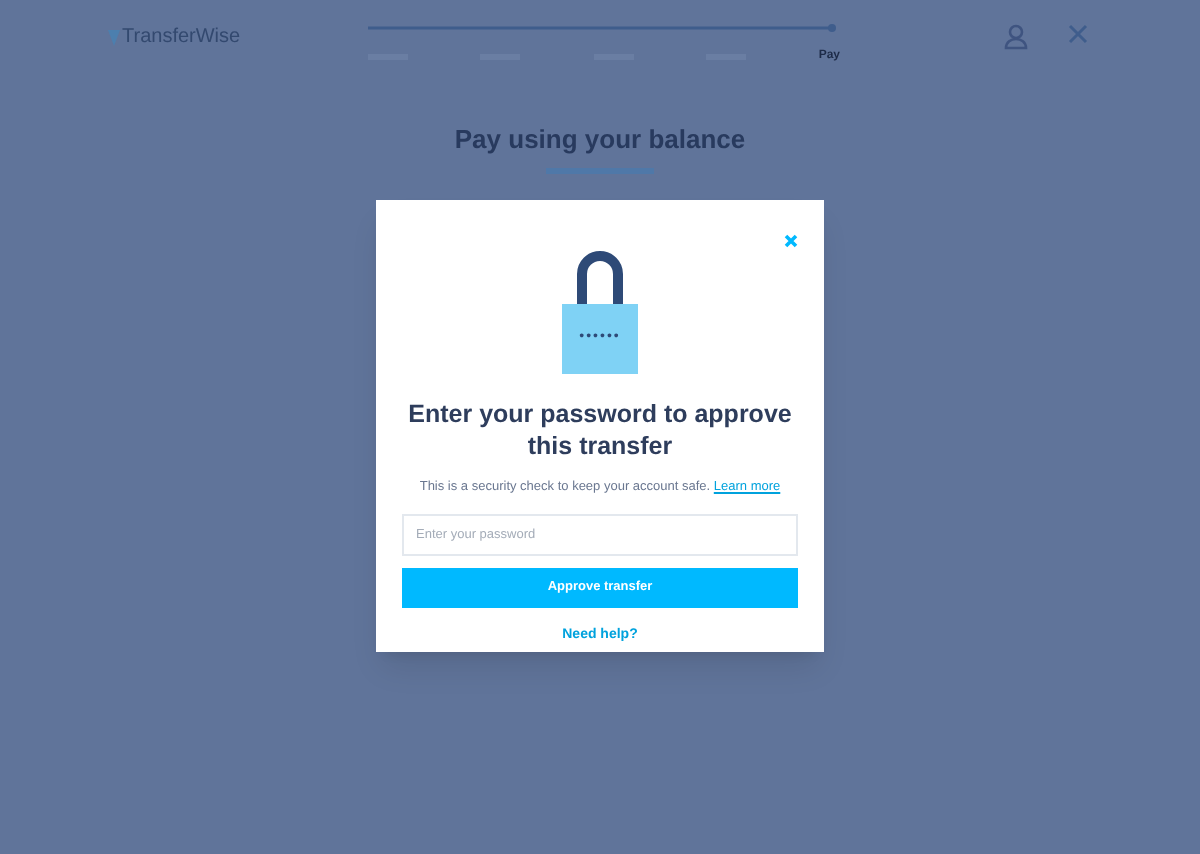  I want to click on padlock-shackle-icon, so click(600, 277).